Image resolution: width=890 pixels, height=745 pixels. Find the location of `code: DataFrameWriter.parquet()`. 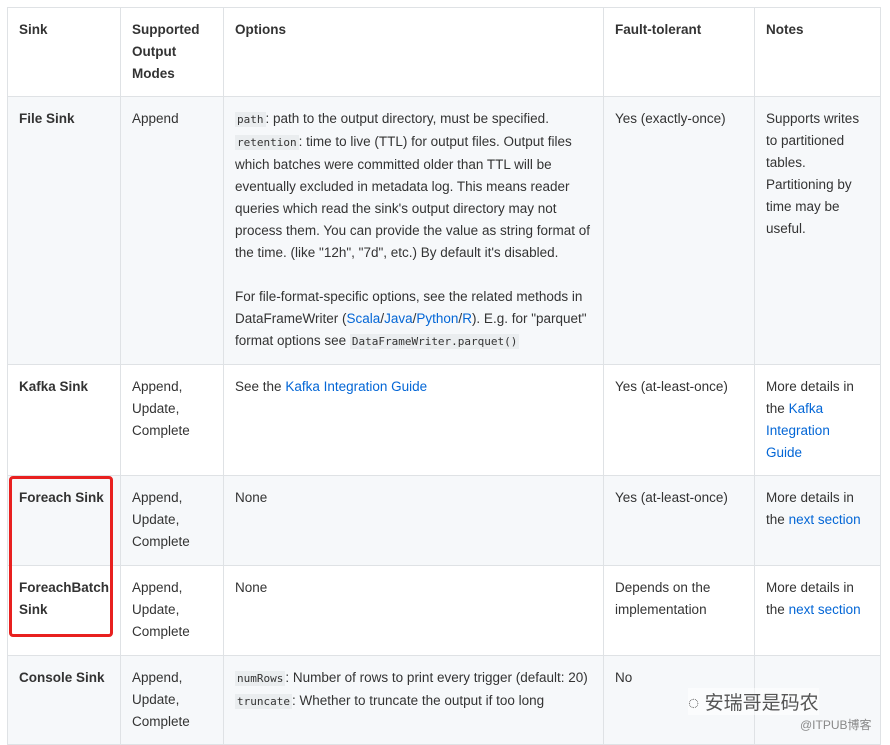

code: DataFrameWriter.parquet() is located at coordinates (434, 341).